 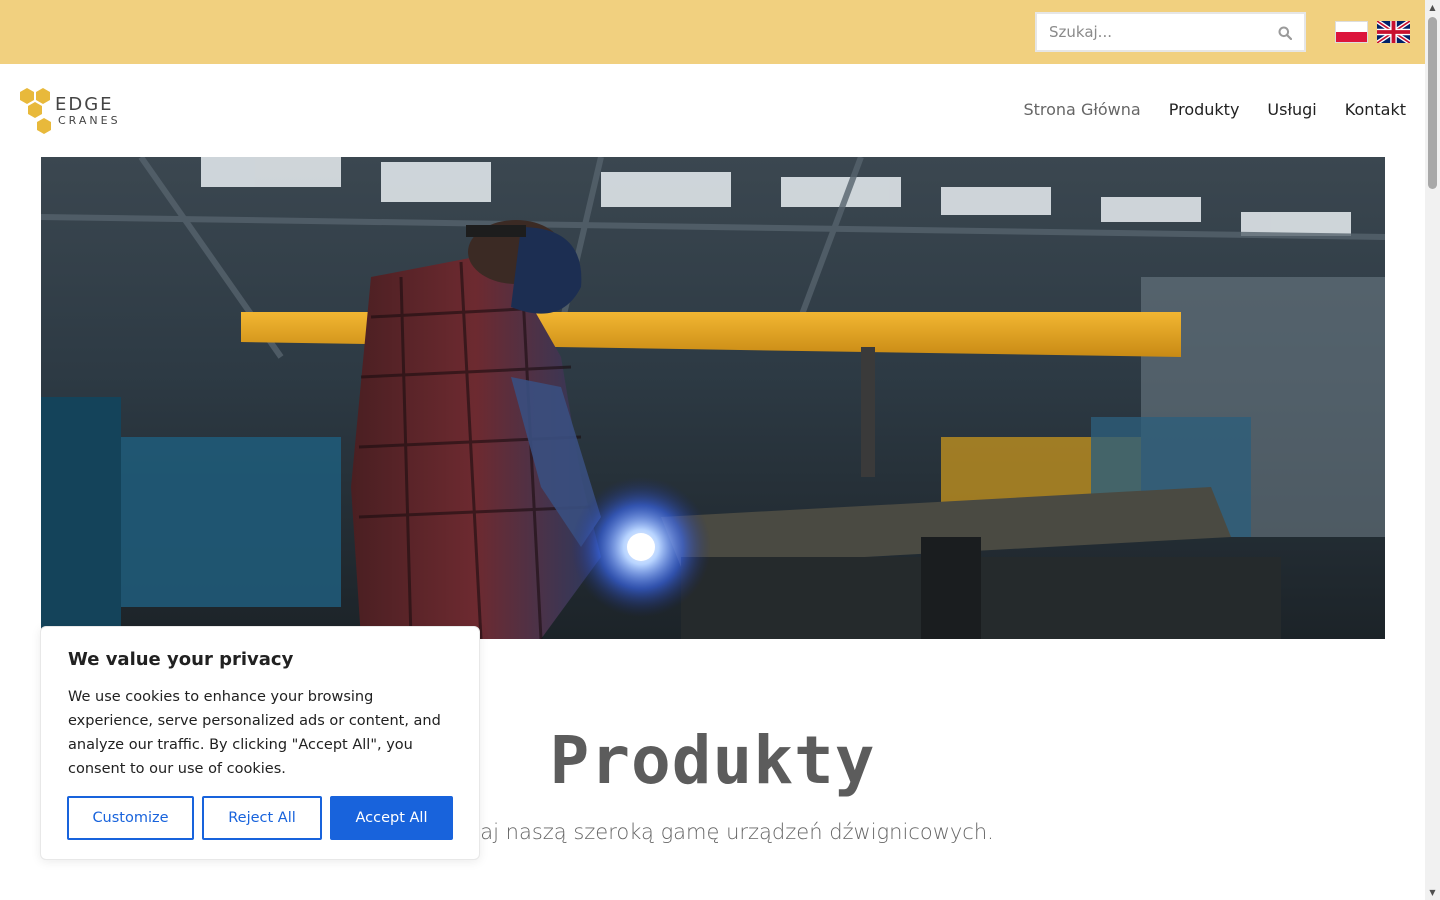 I want to click on scrollbar-thumb, so click(x=1432, y=103).